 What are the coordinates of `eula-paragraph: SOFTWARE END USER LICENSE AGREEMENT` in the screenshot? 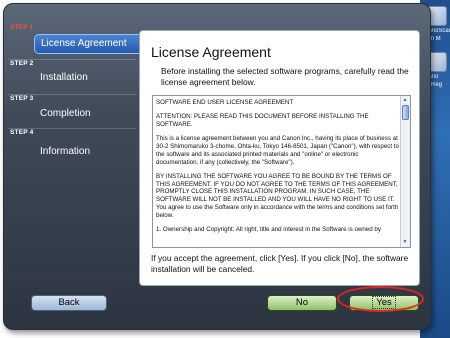 It's located at (225, 102).